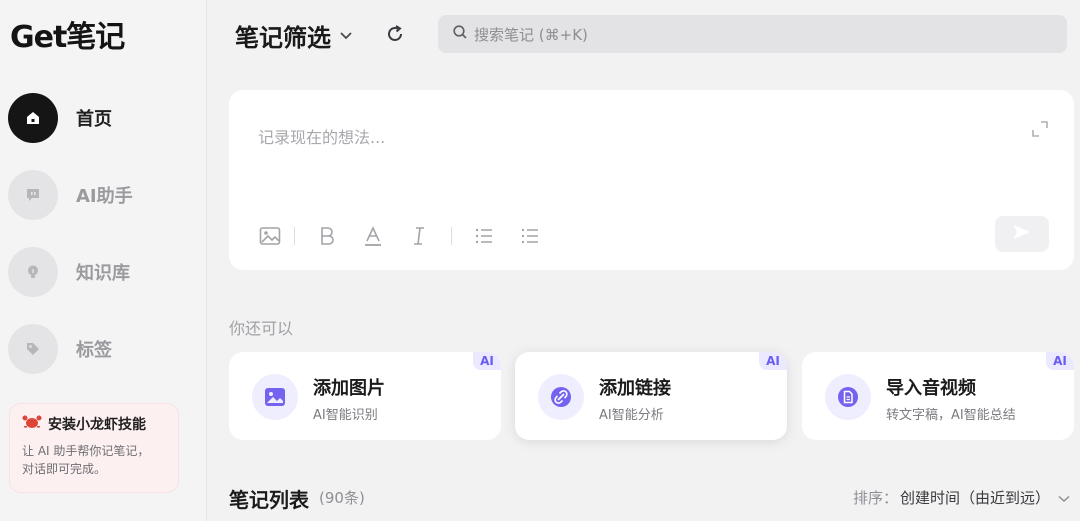 This screenshot has width=1080, height=521. What do you see at coordinates (752, 34) in the screenshot?
I see `search-input: 搜索笔记 (⌘+K)` at bounding box center [752, 34].